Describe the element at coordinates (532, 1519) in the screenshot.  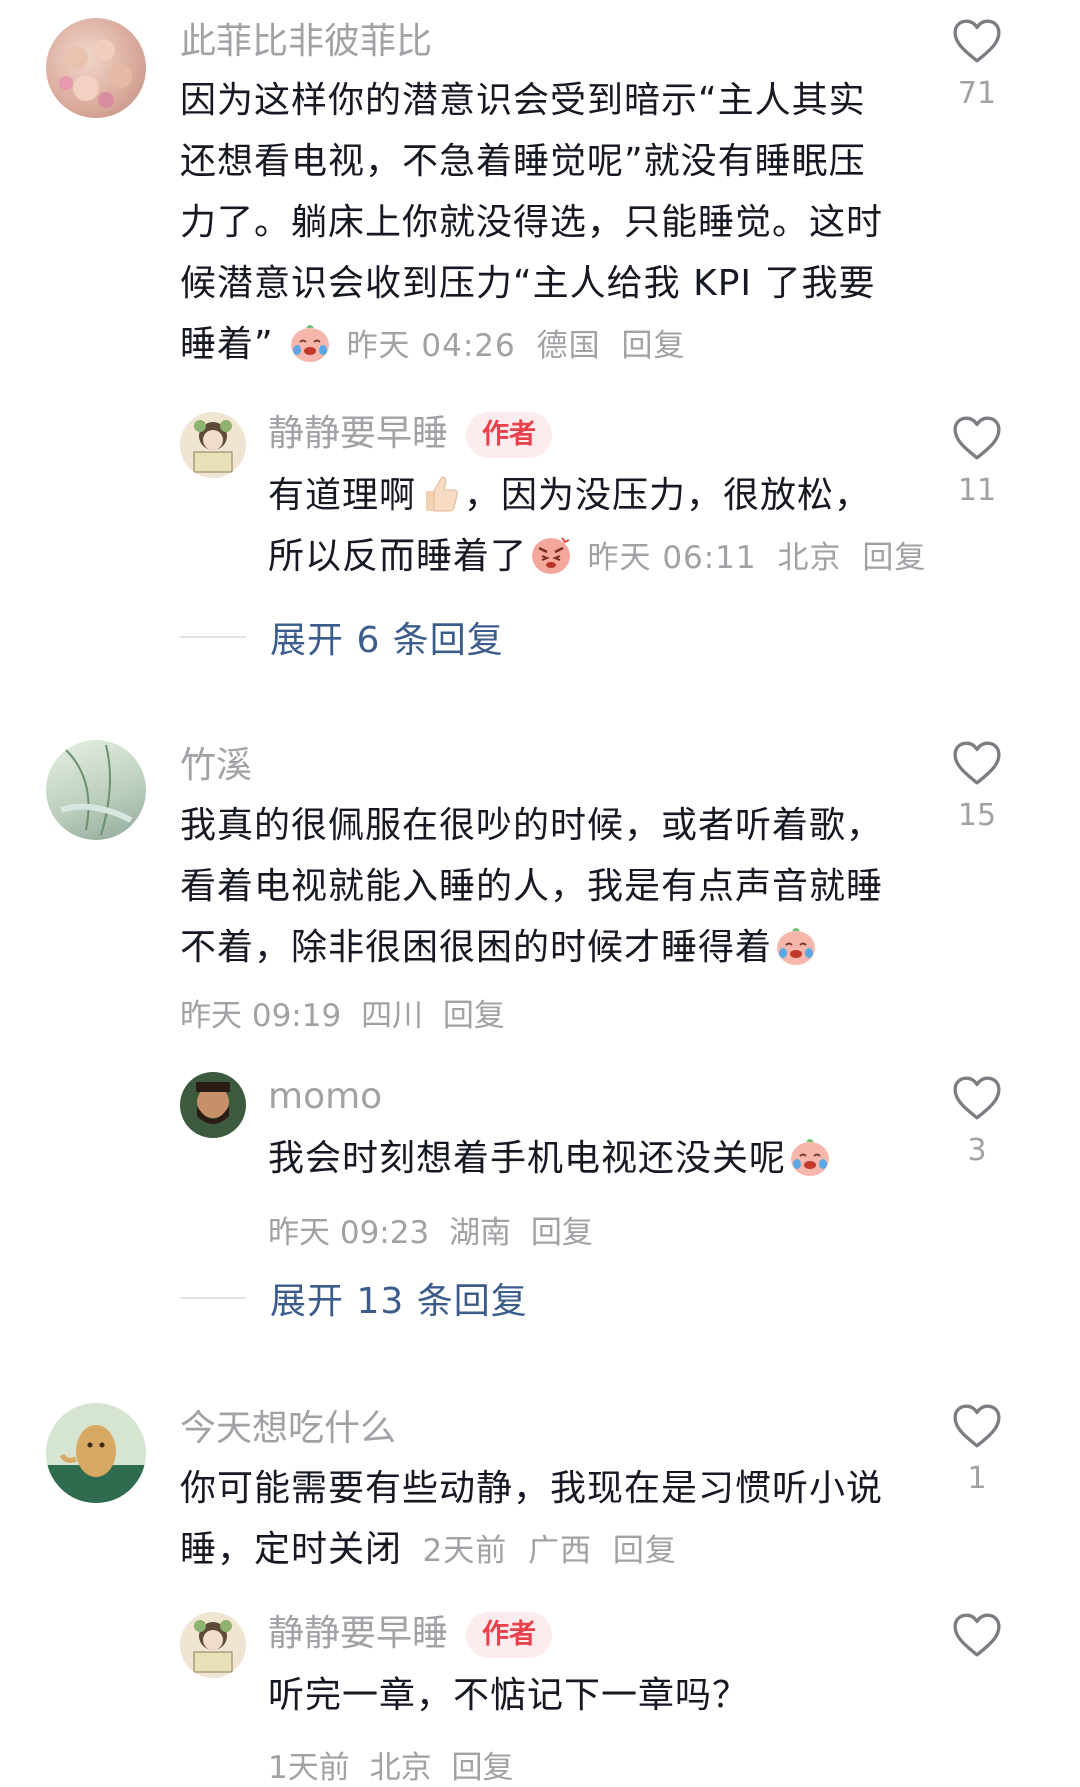
I see `comment-text: 你可能需要有些动静，我现在是习惯听小说 睡，定时关闭 2天前 广西 回复` at that location.